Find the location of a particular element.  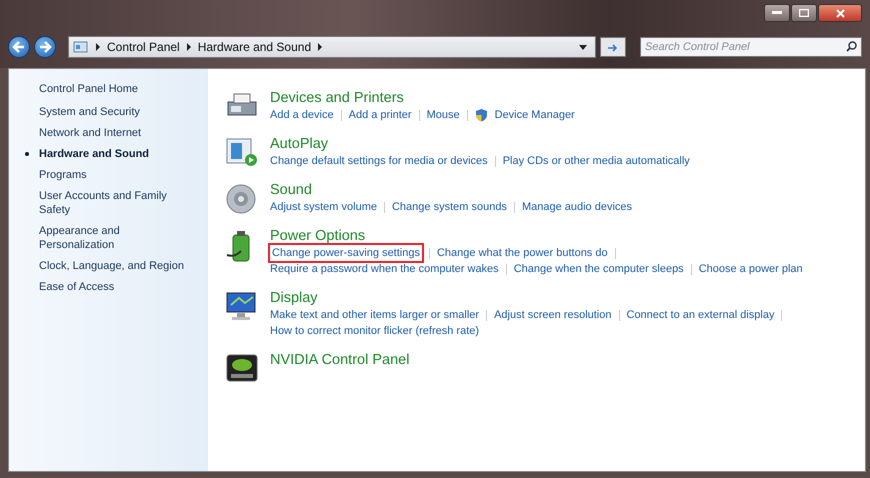

minimize-icon is located at coordinates (777, 13).